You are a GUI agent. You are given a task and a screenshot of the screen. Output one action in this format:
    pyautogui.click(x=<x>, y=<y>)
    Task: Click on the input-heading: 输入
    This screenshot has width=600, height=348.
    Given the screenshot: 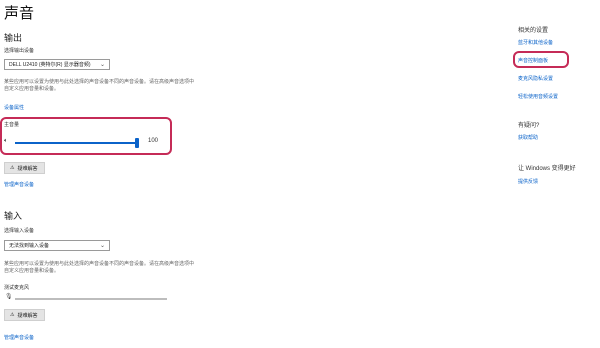 What is the action you would take?
    pyautogui.click(x=13, y=216)
    